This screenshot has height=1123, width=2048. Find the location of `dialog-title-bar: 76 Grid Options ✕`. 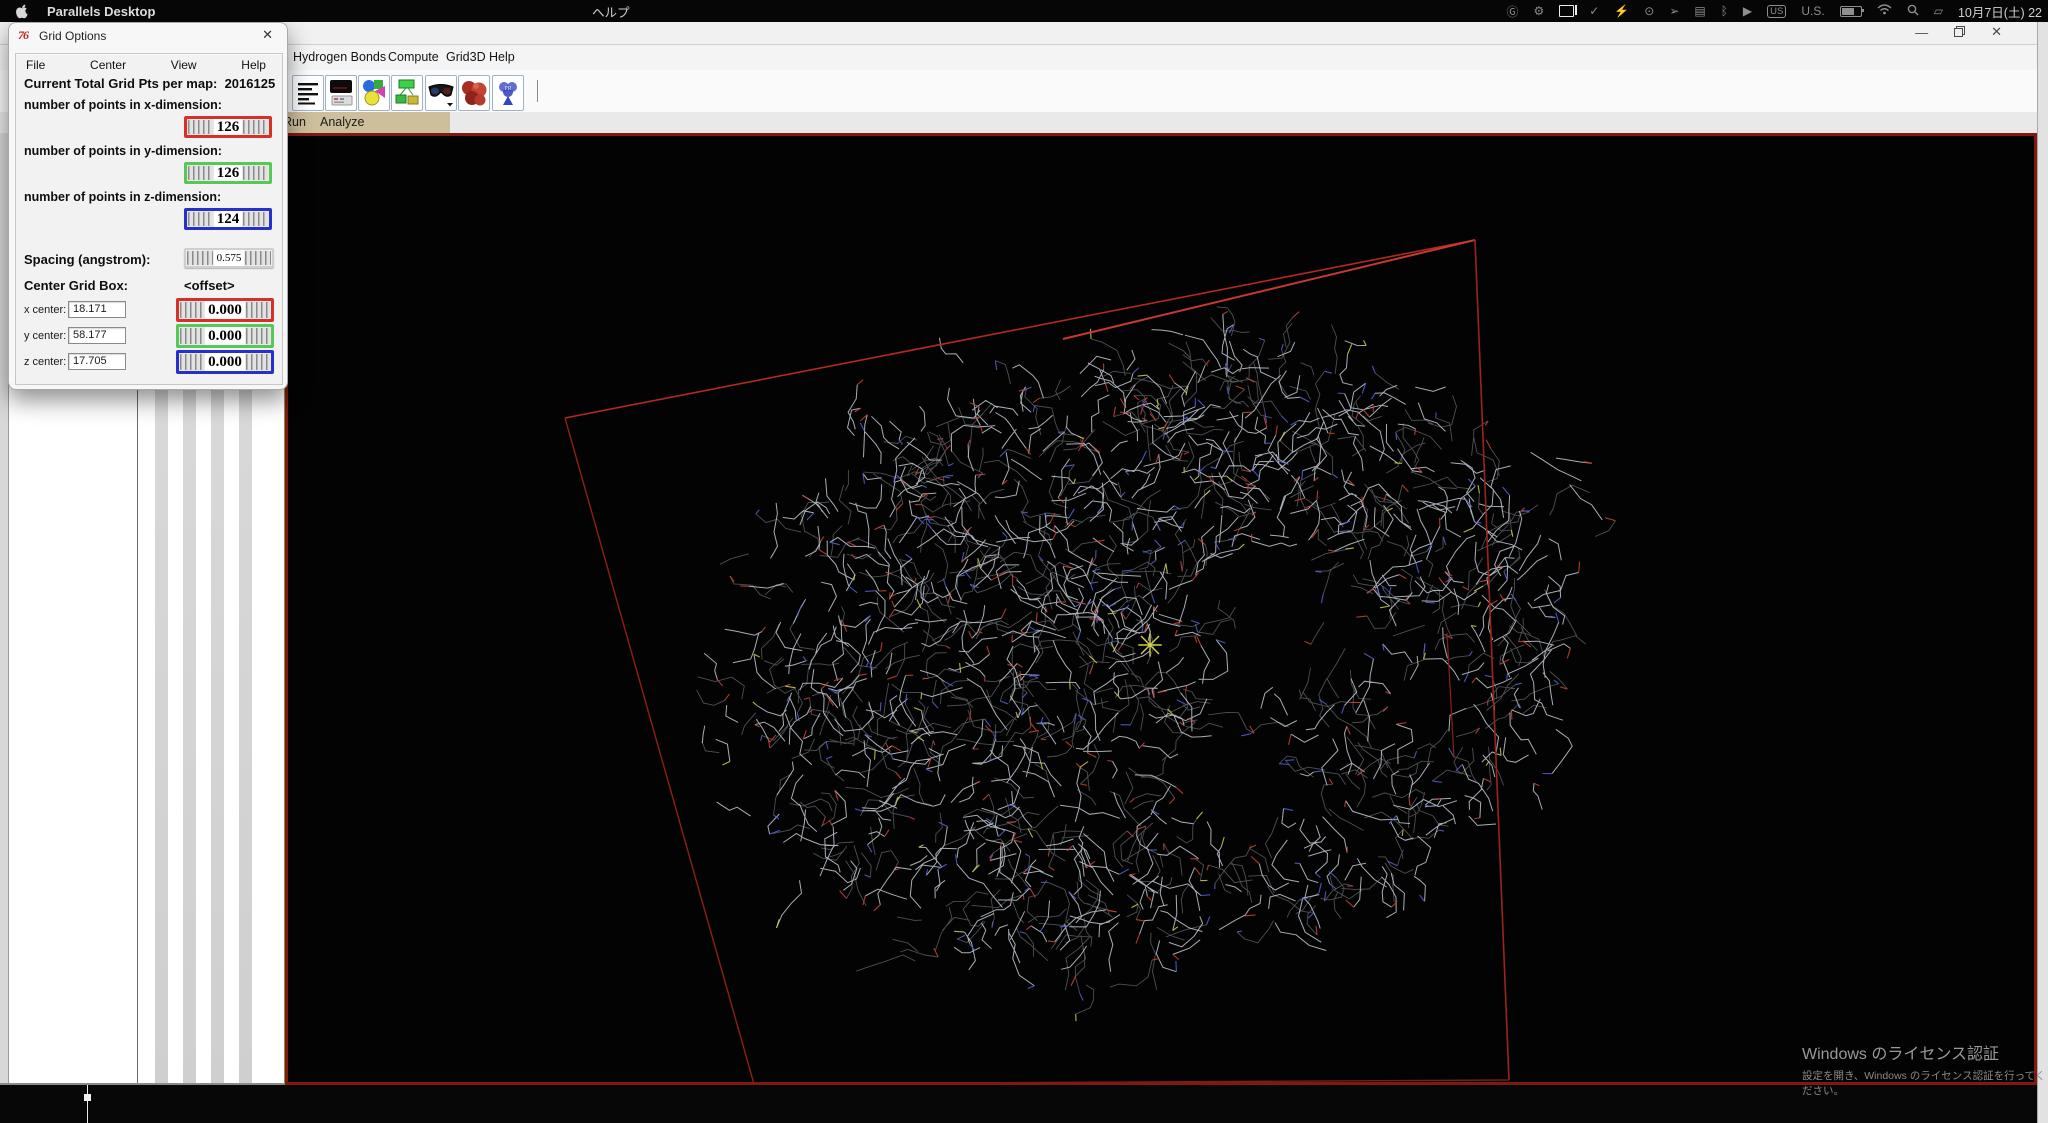

dialog-title-bar: 76 Grid Options ✕ is located at coordinates (148, 36).